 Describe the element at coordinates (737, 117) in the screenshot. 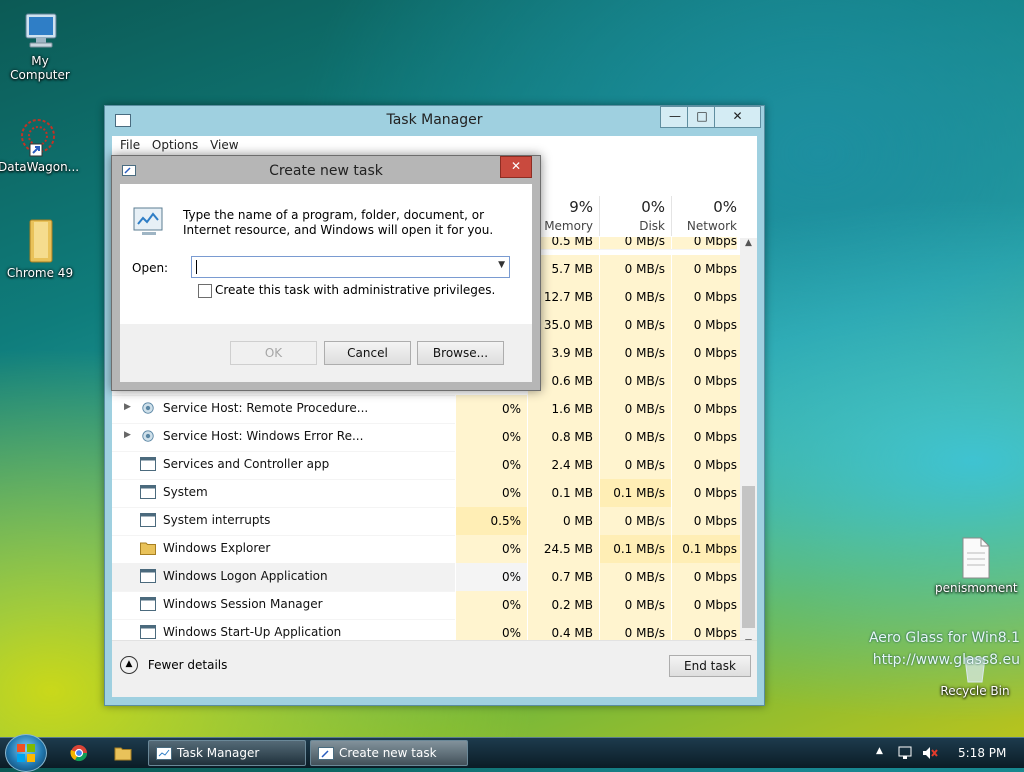

I see `close-button: ✕` at that location.